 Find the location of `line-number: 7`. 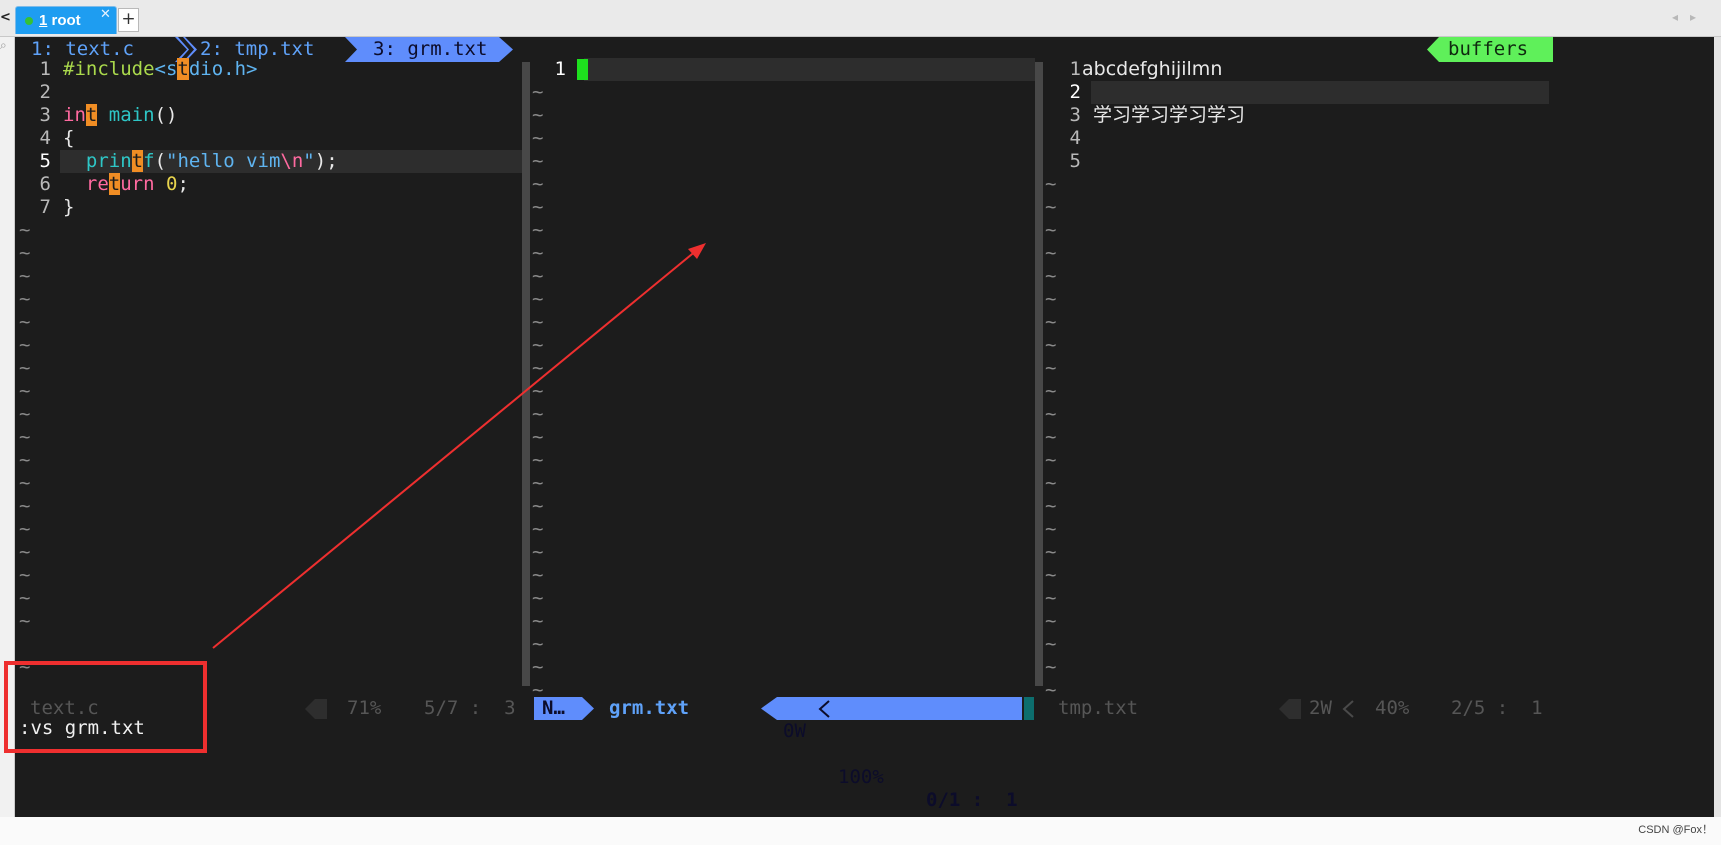

line-number: 7 is located at coordinates (45, 207).